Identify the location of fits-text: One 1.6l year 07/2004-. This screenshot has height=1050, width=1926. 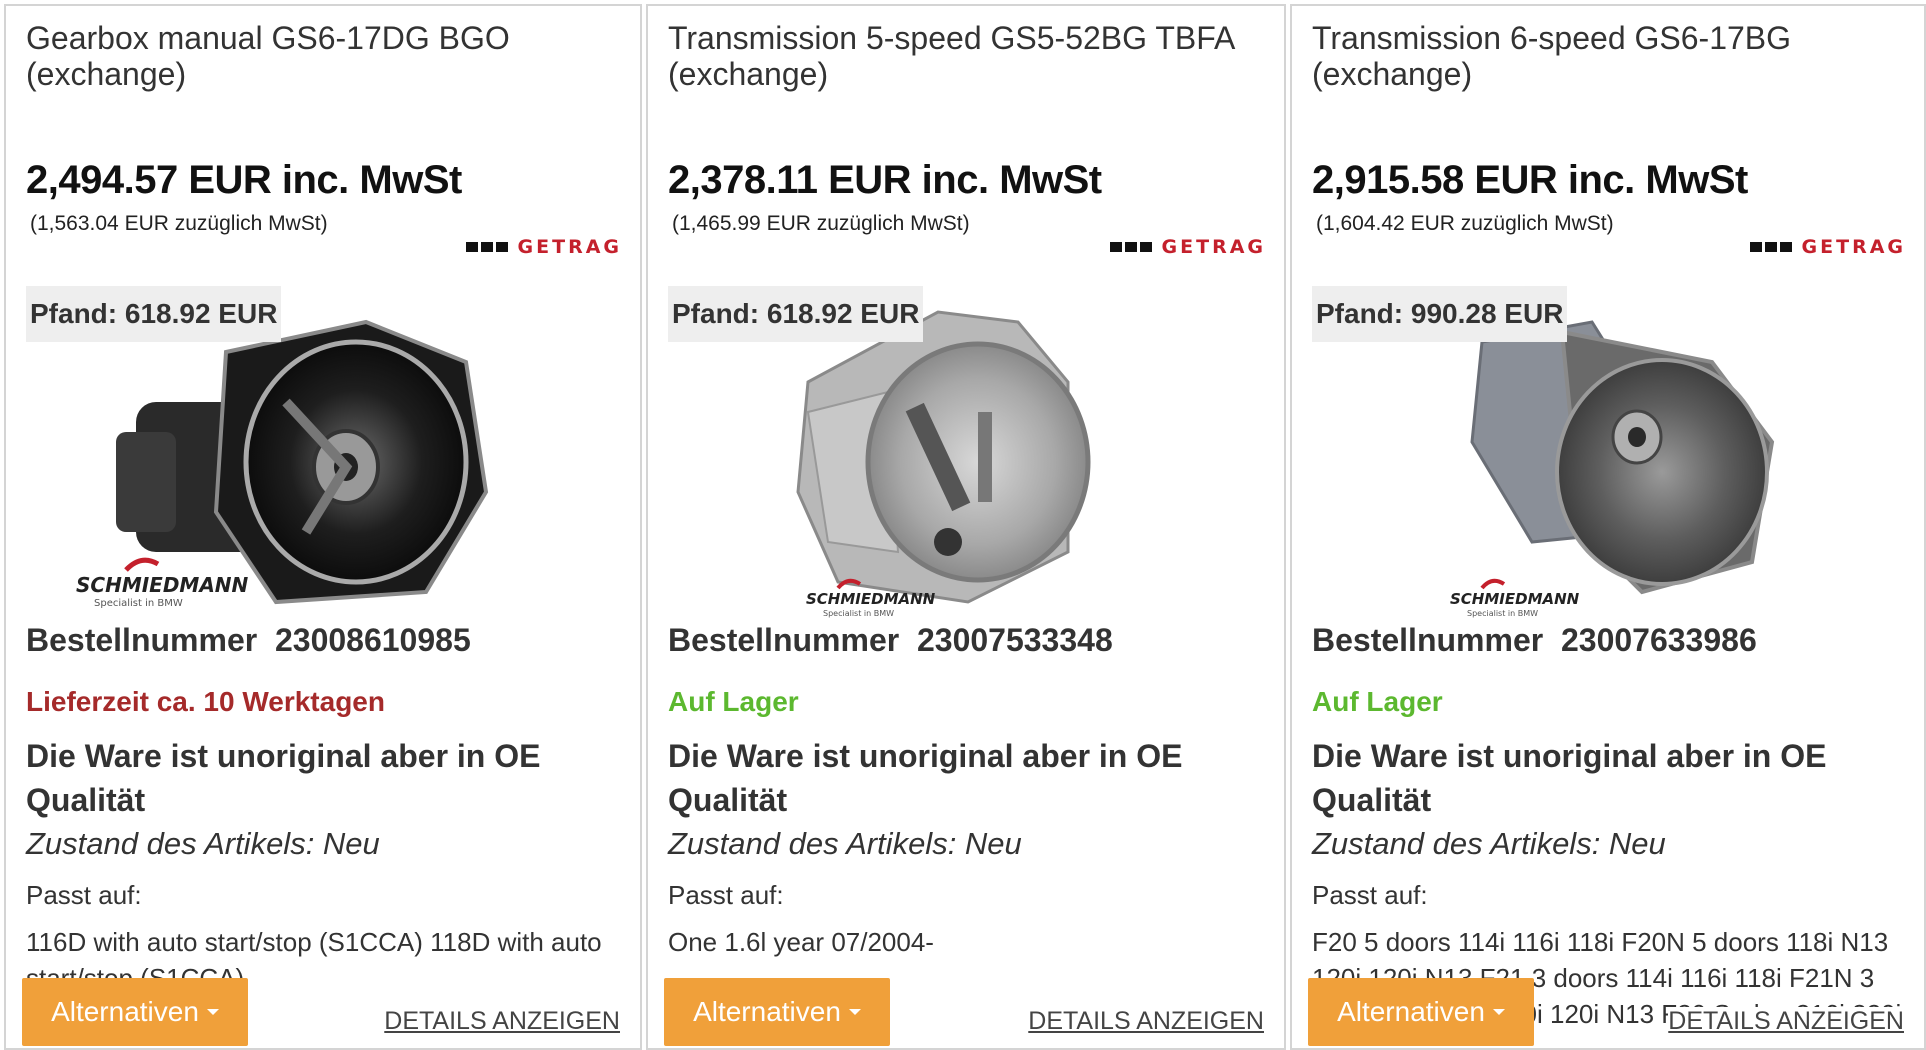
(801, 942).